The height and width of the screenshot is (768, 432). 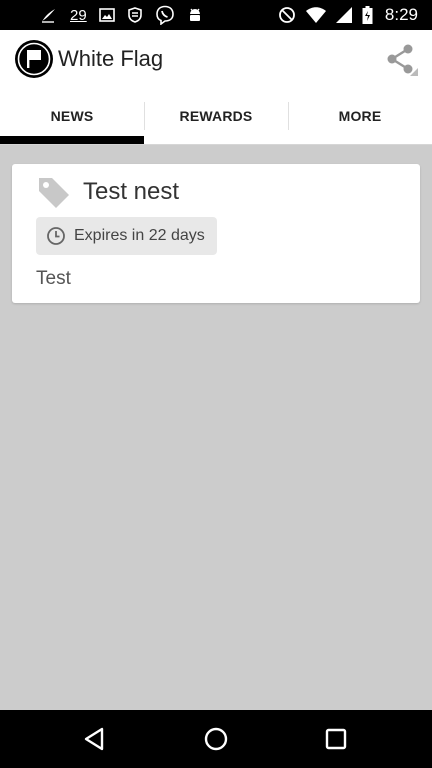 I want to click on tab-rewards: REWARDS, so click(x=216, y=116).